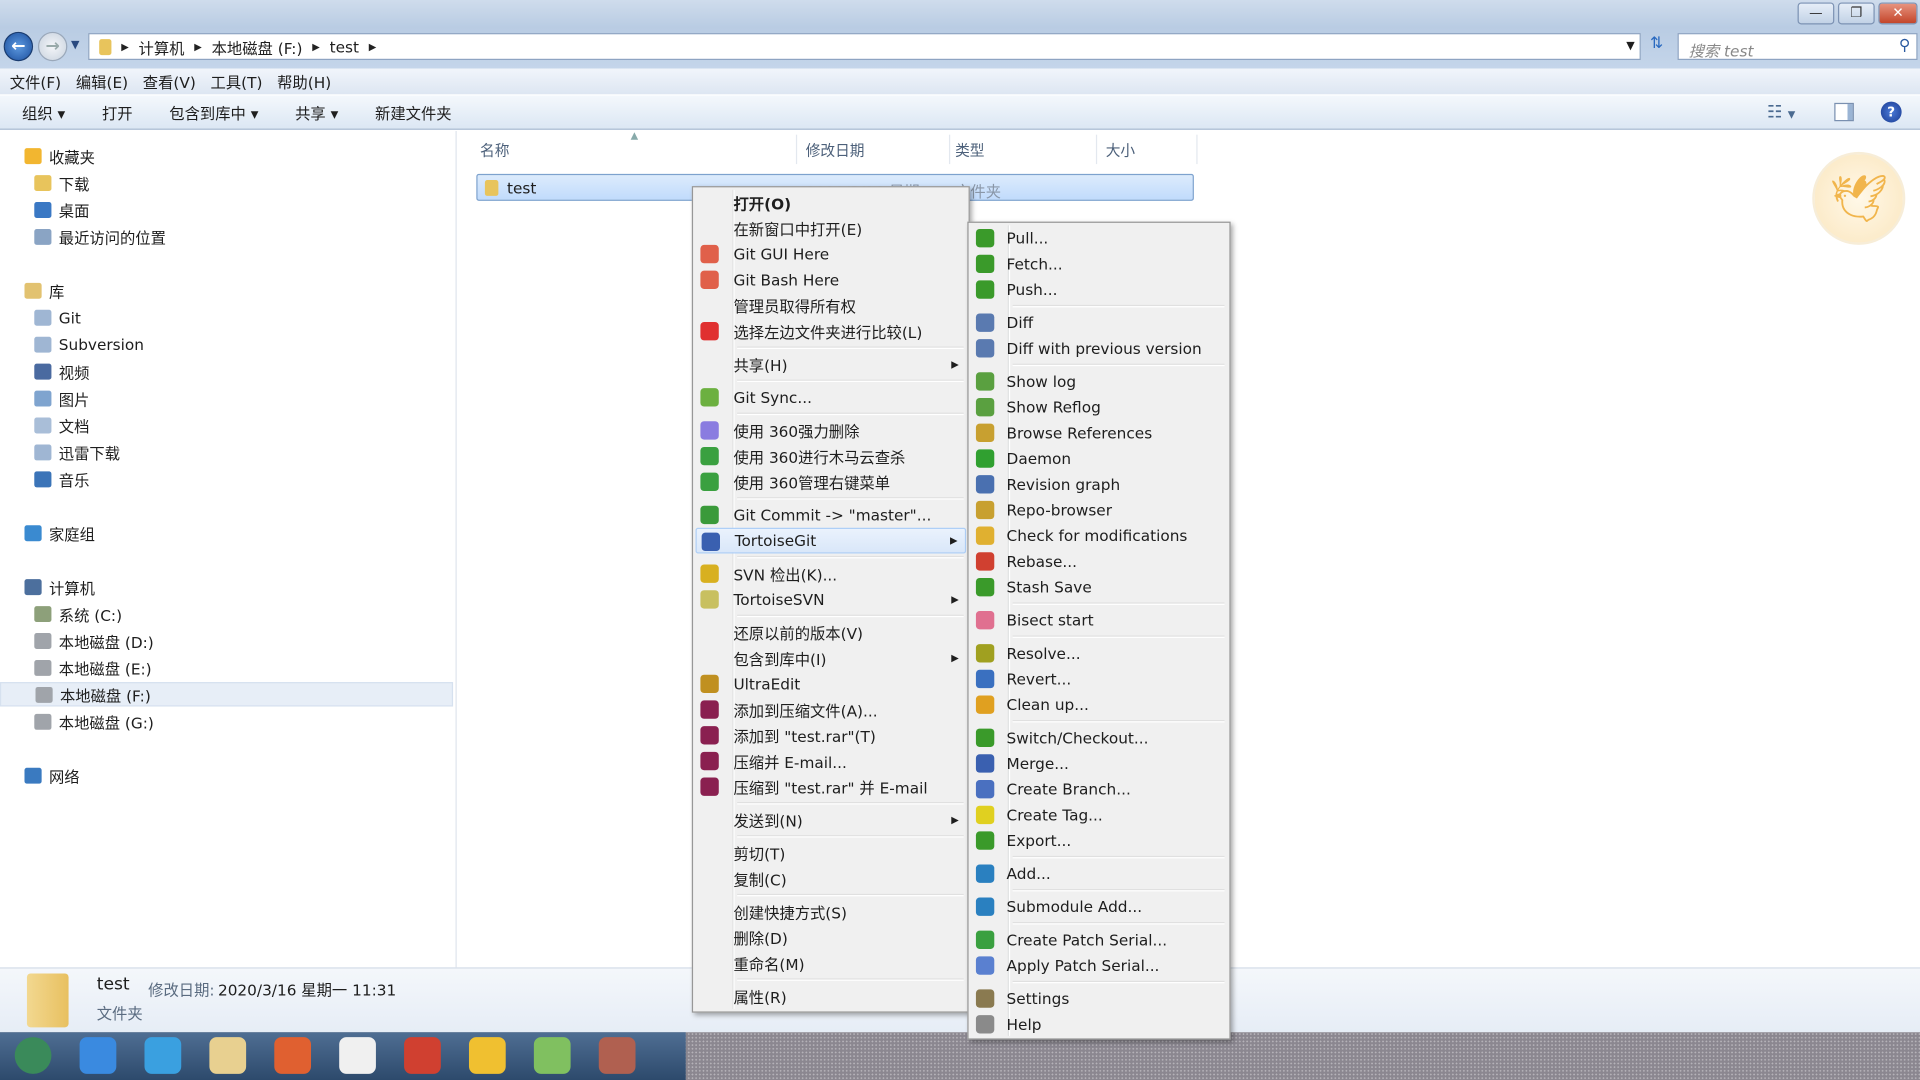  Describe the element at coordinates (75, 45) in the screenshot. I see `recent-pages-dropdown: ▼` at that location.